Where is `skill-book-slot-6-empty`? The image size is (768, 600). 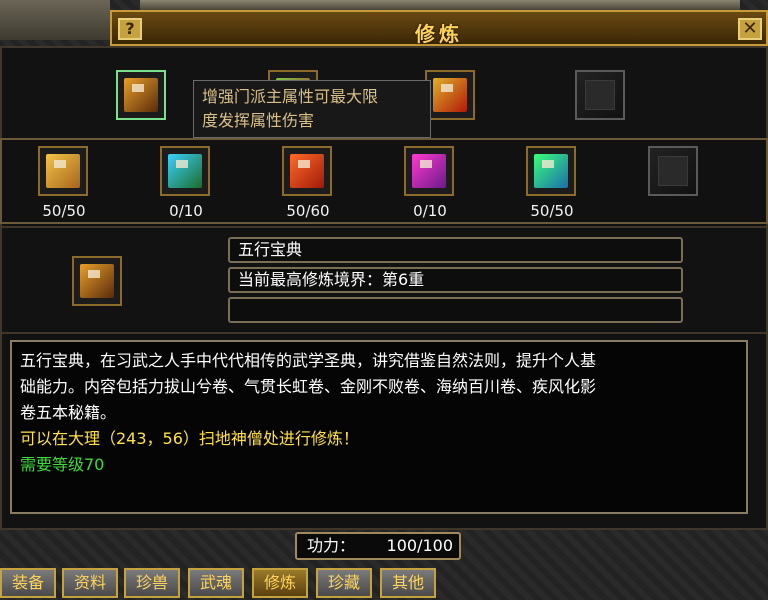
skill-book-slot-6-empty is located at coordinates (673, 171).